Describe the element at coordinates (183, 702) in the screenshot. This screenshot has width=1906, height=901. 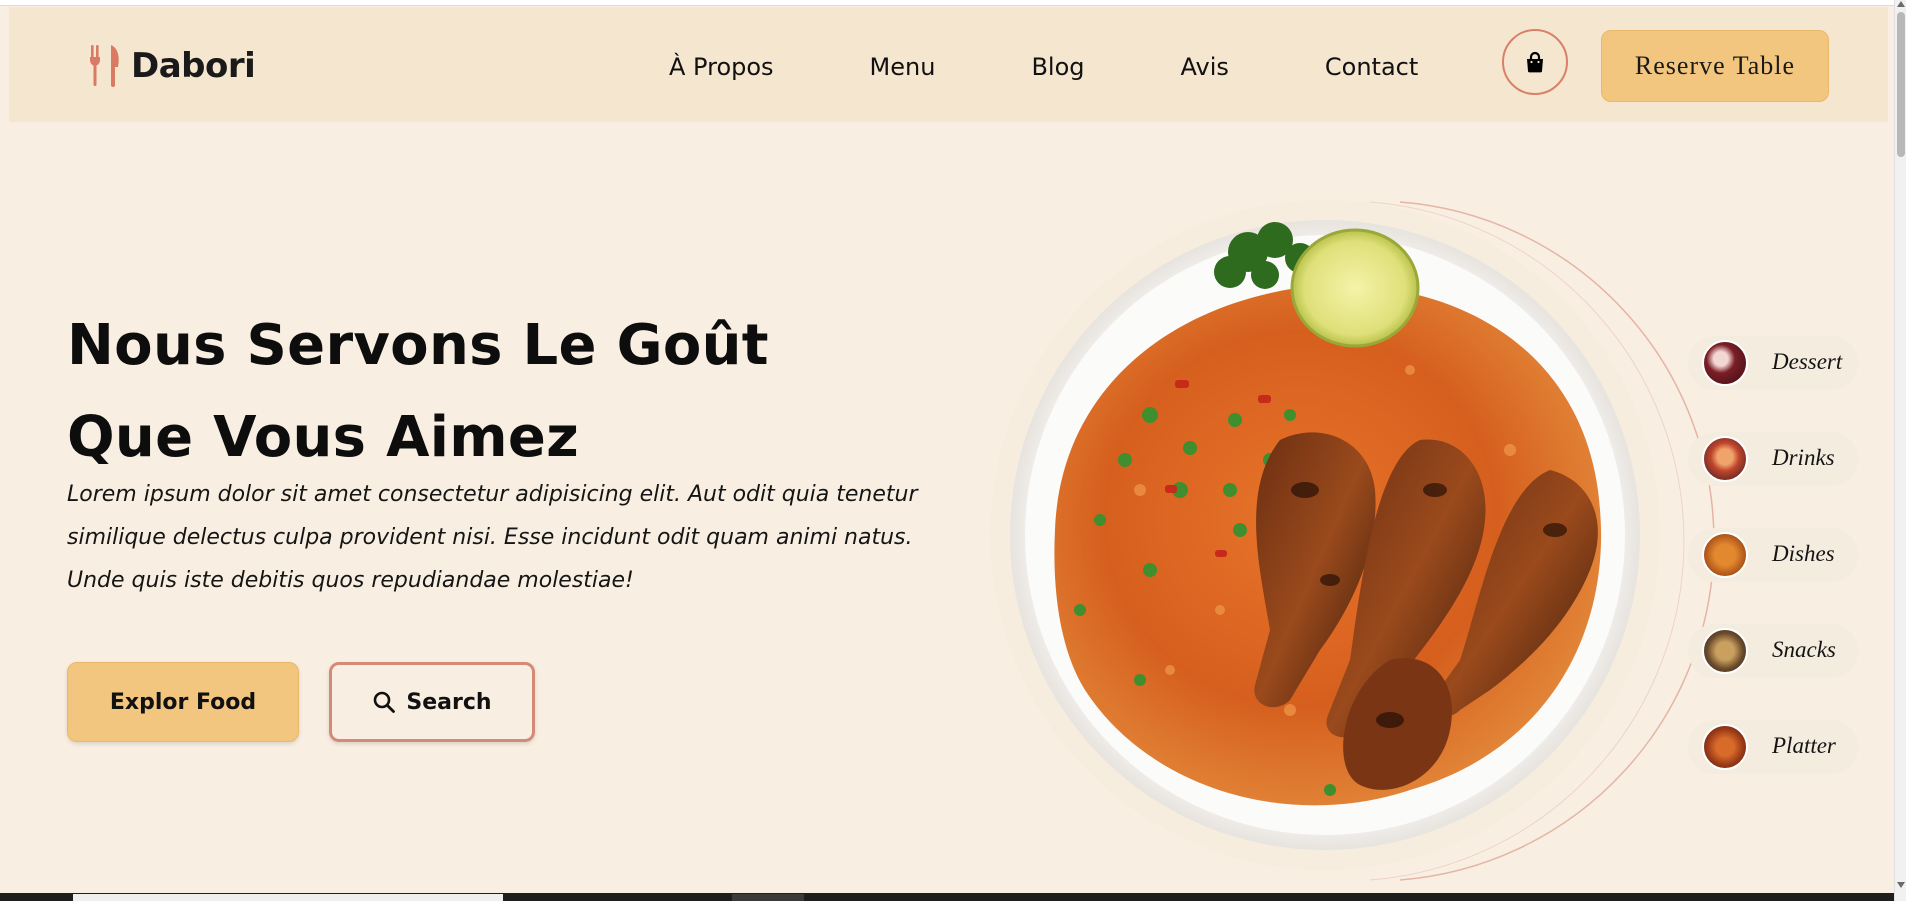
I see `explore-food-button: Explor Food` at that location.